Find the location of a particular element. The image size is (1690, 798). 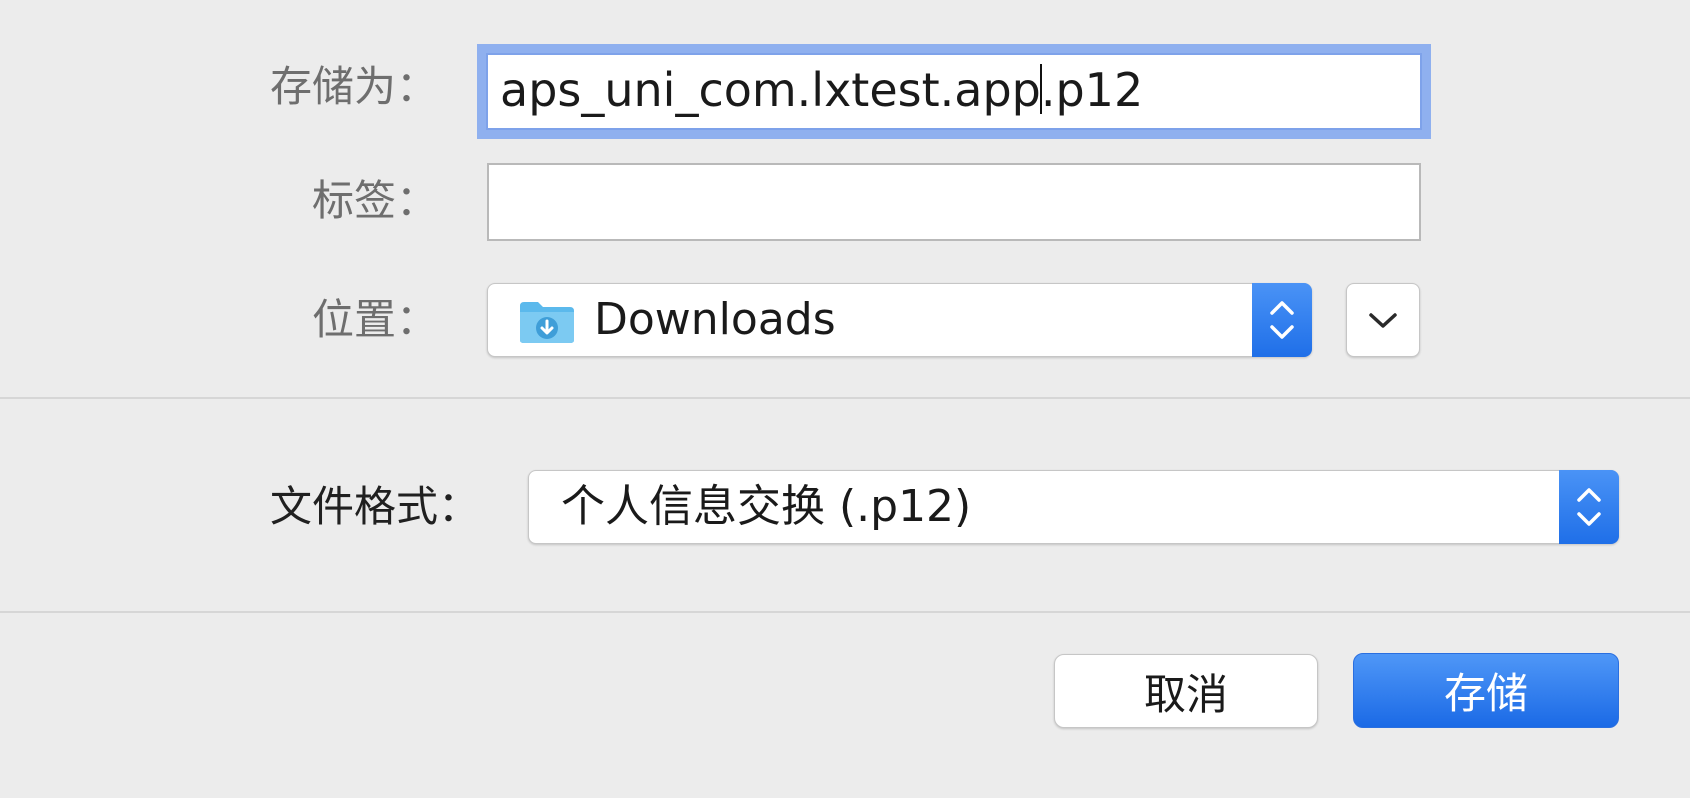

save-as-value-before-caret: aps_uni_com.lxtest.app is located at coordinates (770, 90).